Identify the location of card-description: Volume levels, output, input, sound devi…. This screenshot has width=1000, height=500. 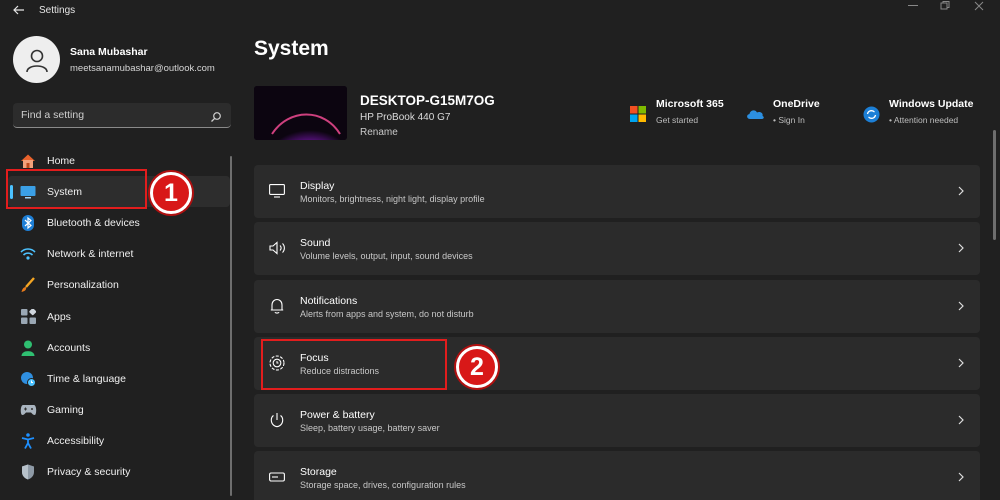
(386, 256).